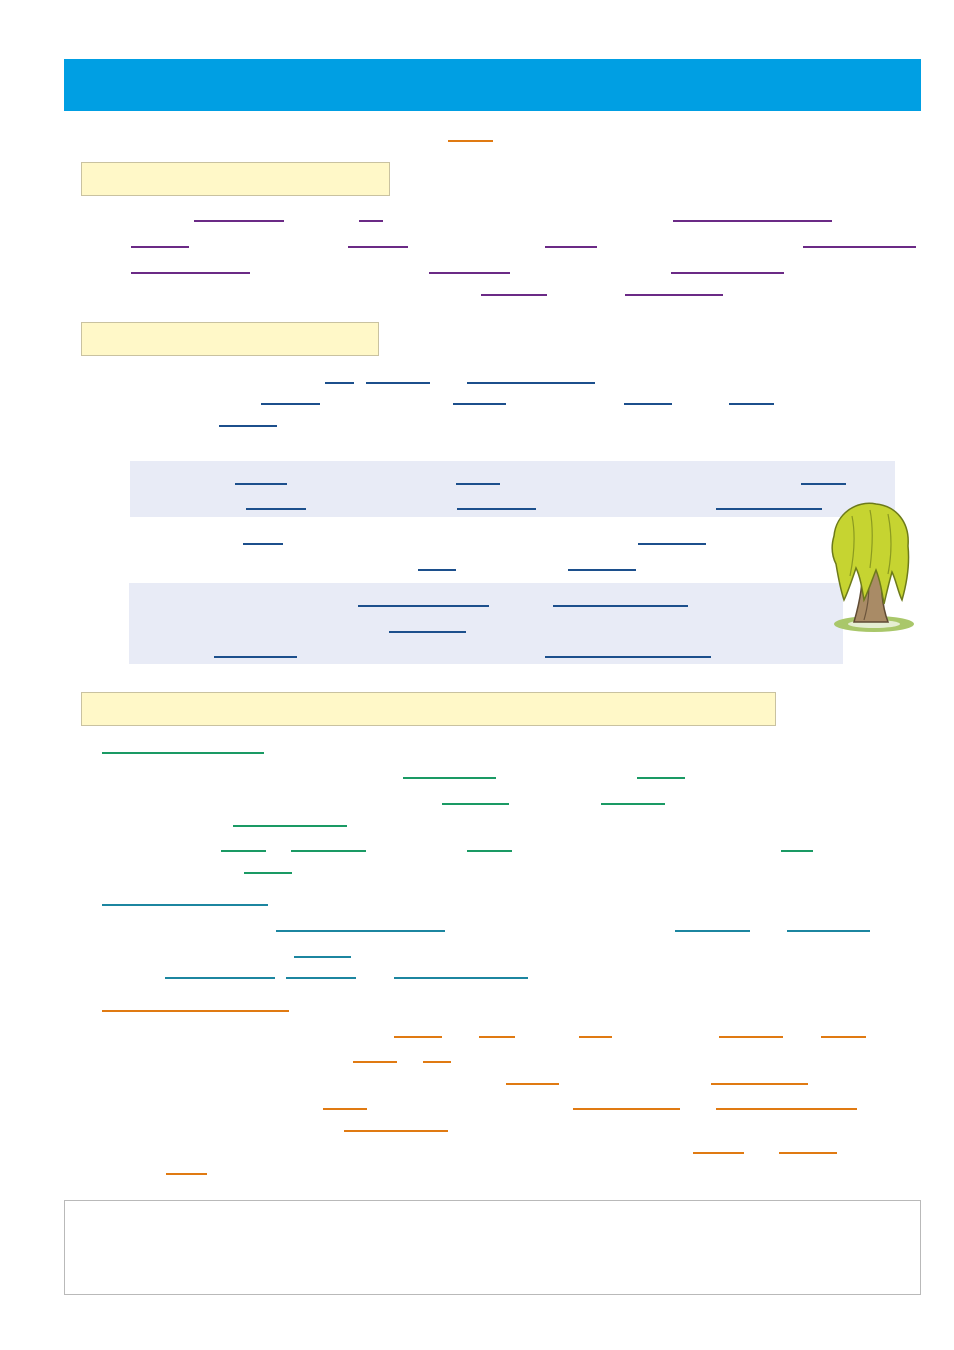 The image size is (954, 1350). I want to click on title-bar, so click(492, 85).